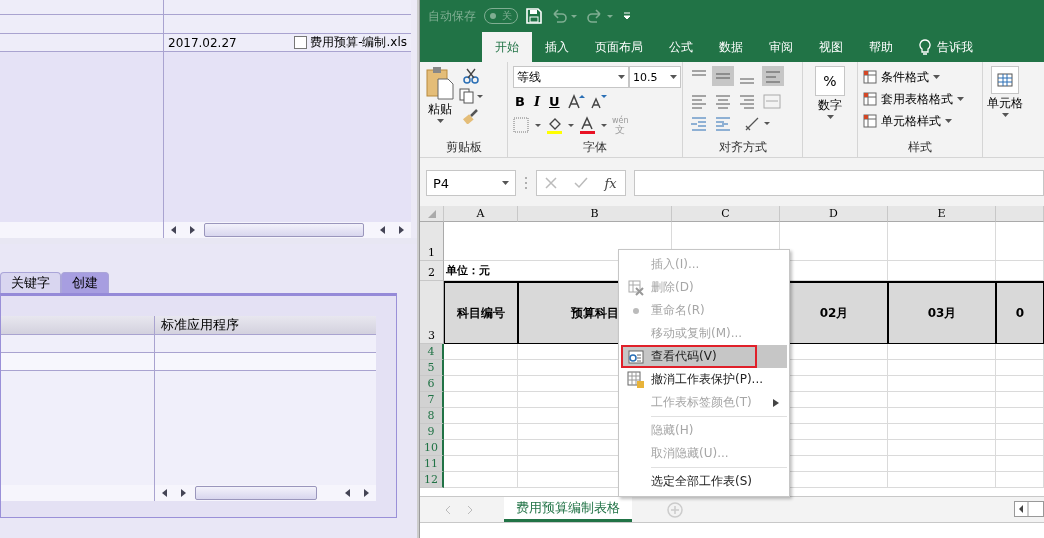  I want to click on protect-sheet-icon, so click(636, 379).